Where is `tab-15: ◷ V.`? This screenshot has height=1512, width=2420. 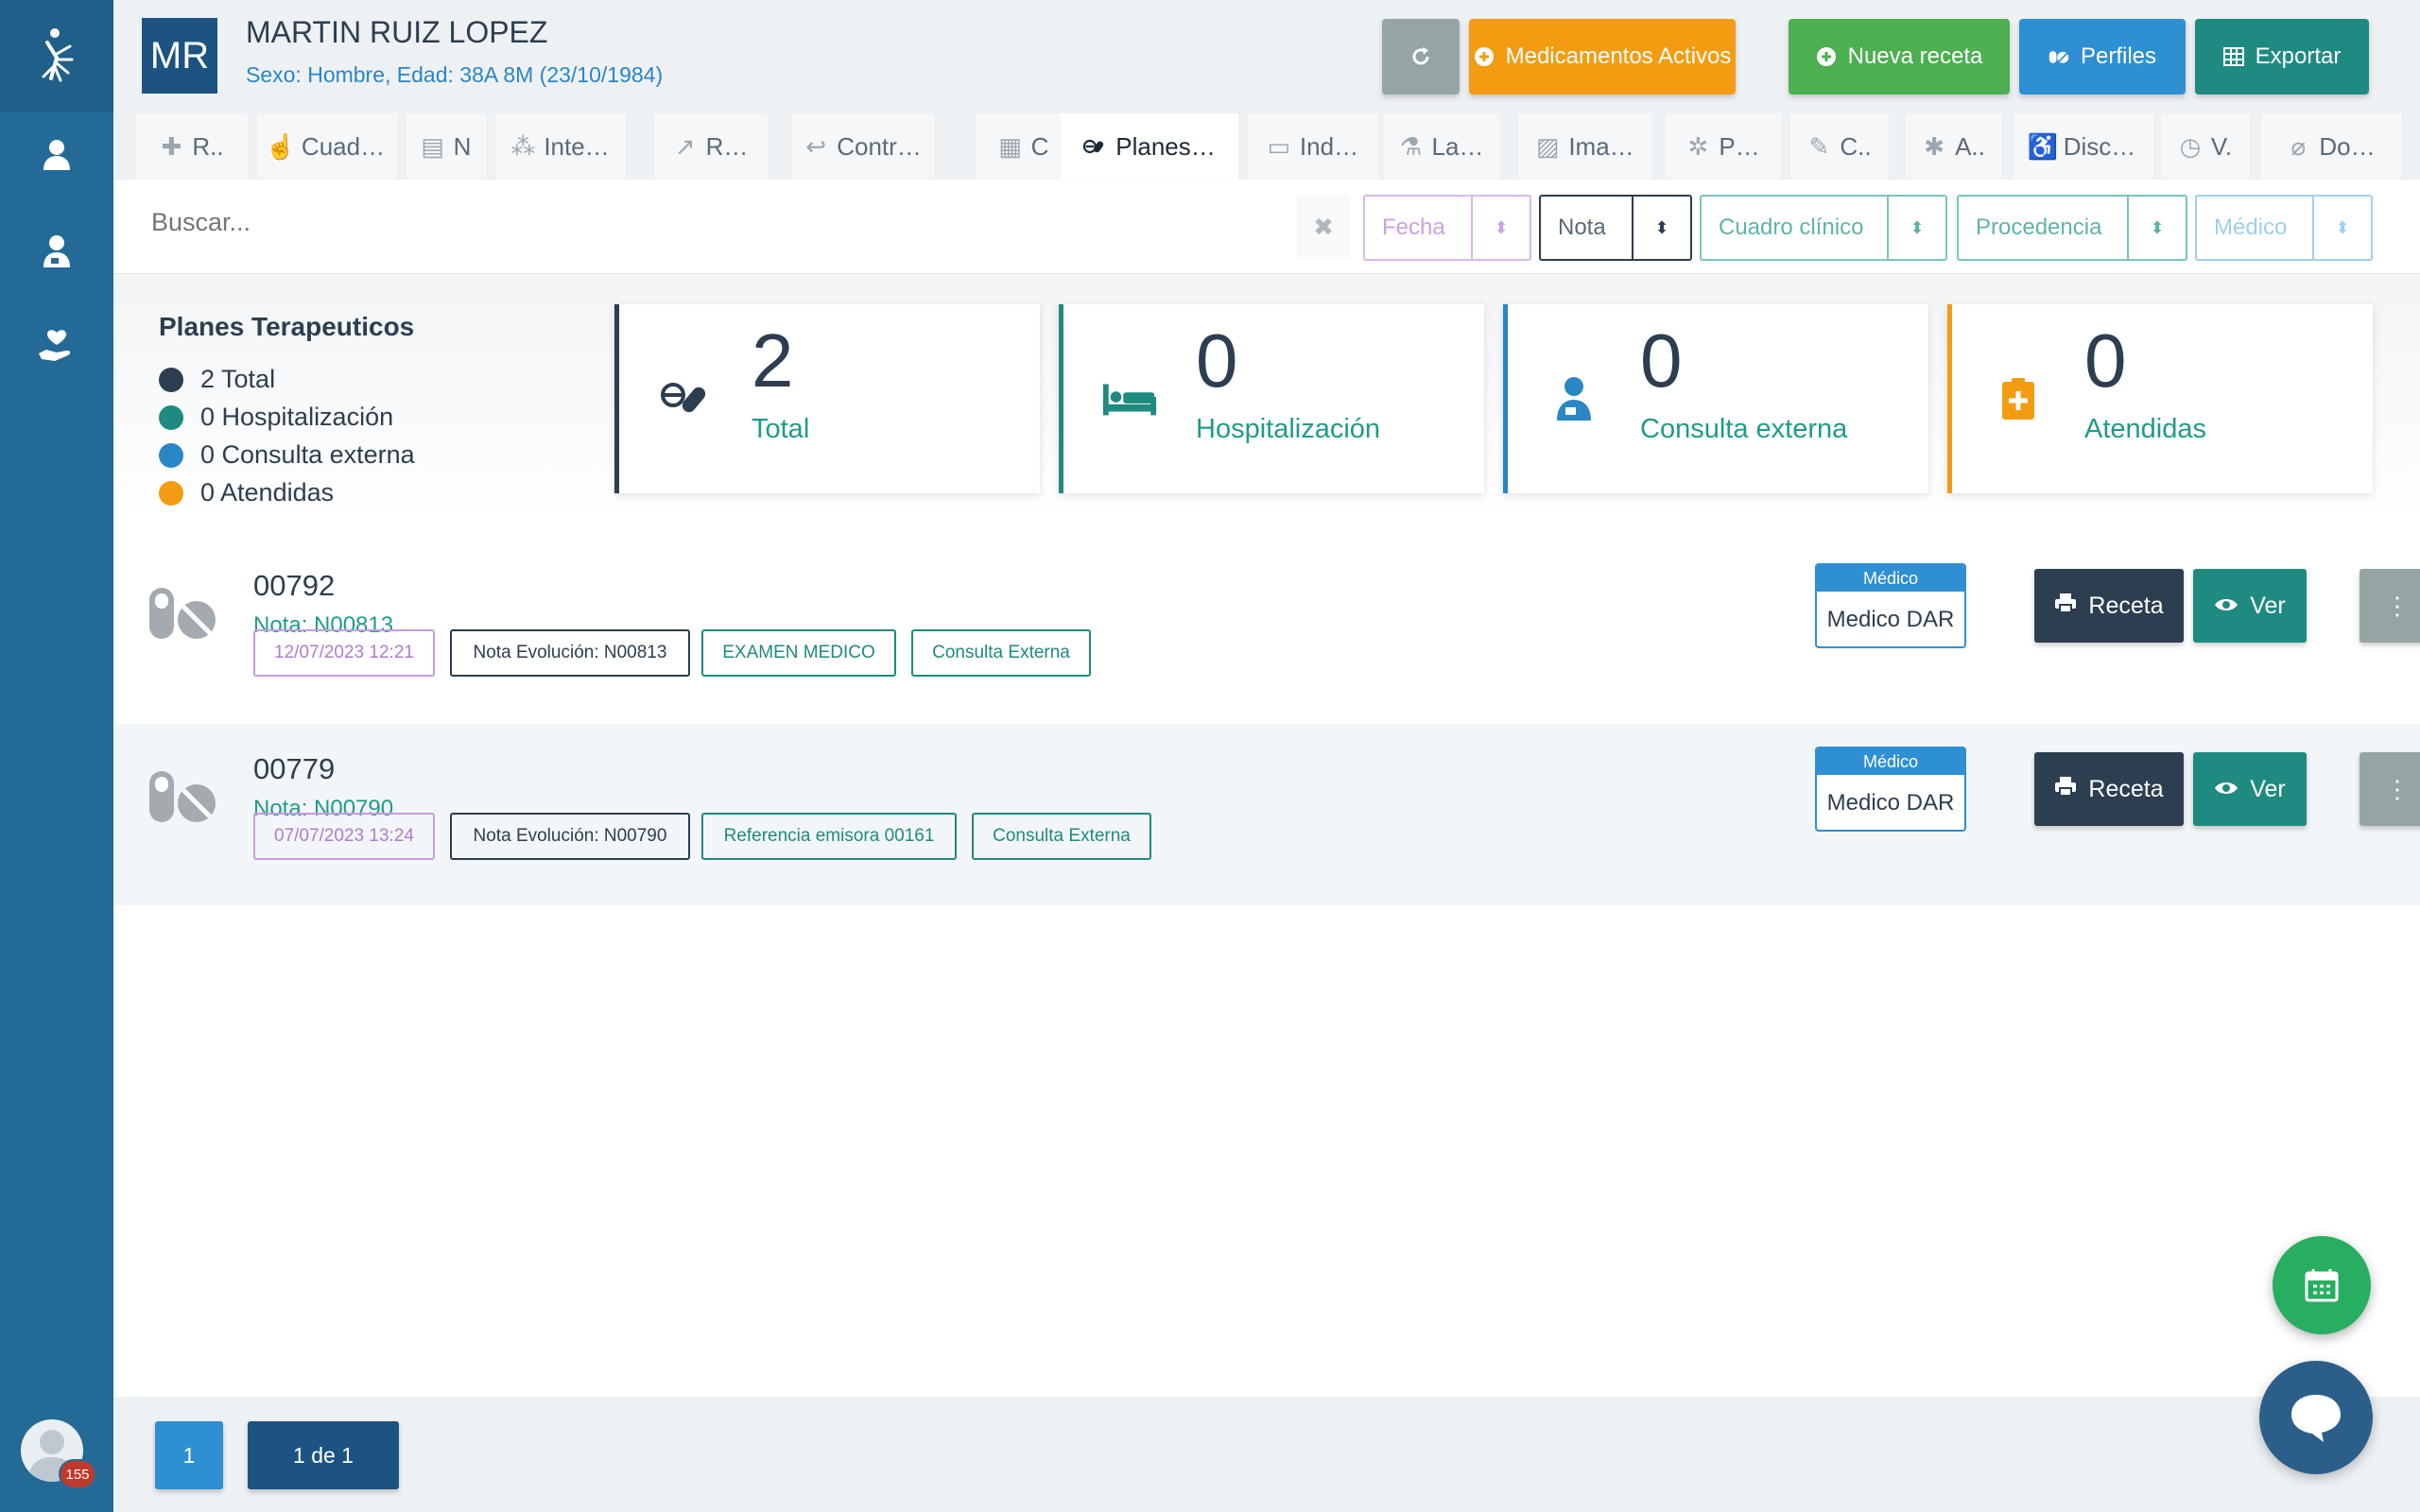
tab-15: ◷ V. is located at coordinates (2205, 146).